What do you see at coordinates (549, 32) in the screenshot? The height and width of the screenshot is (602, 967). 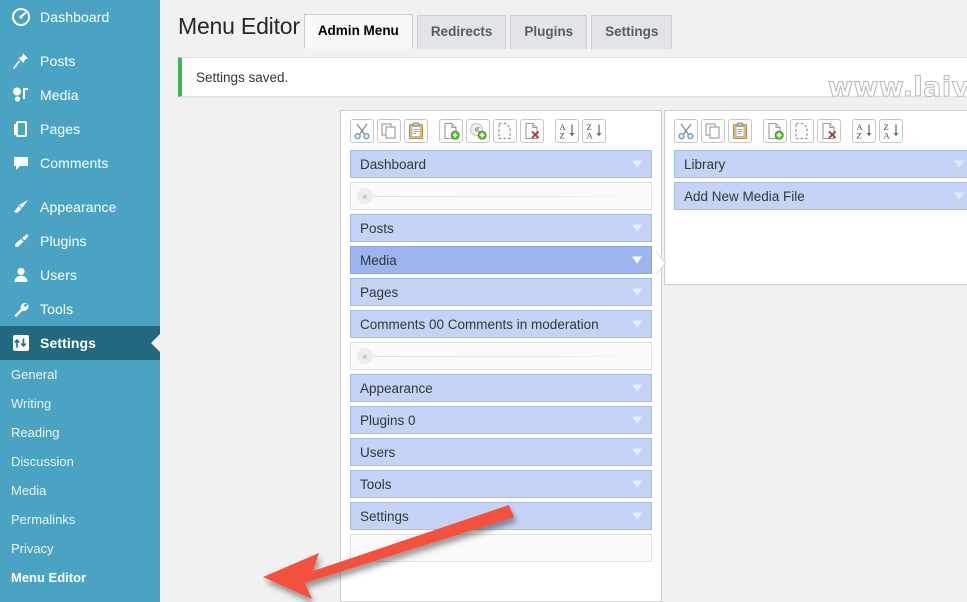 I see `tab-plugins: Plugins` at bounding box center [549, 32].